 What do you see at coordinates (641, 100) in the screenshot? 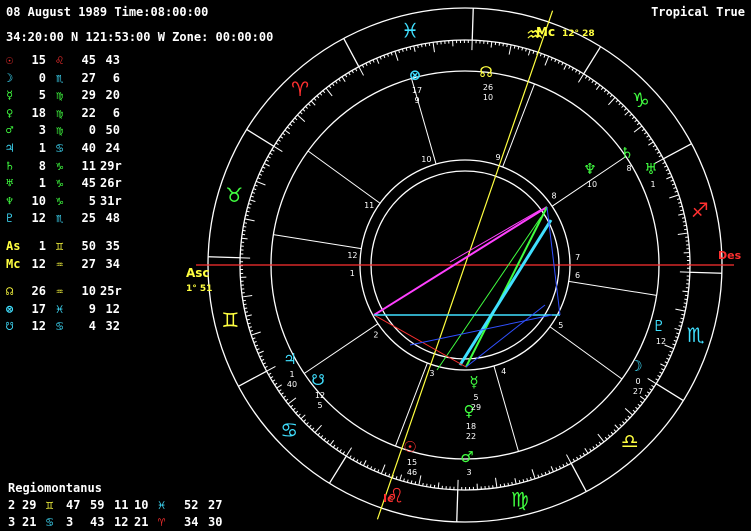
I see `sign-glyph: ♑` at bounding box center [641, 100].